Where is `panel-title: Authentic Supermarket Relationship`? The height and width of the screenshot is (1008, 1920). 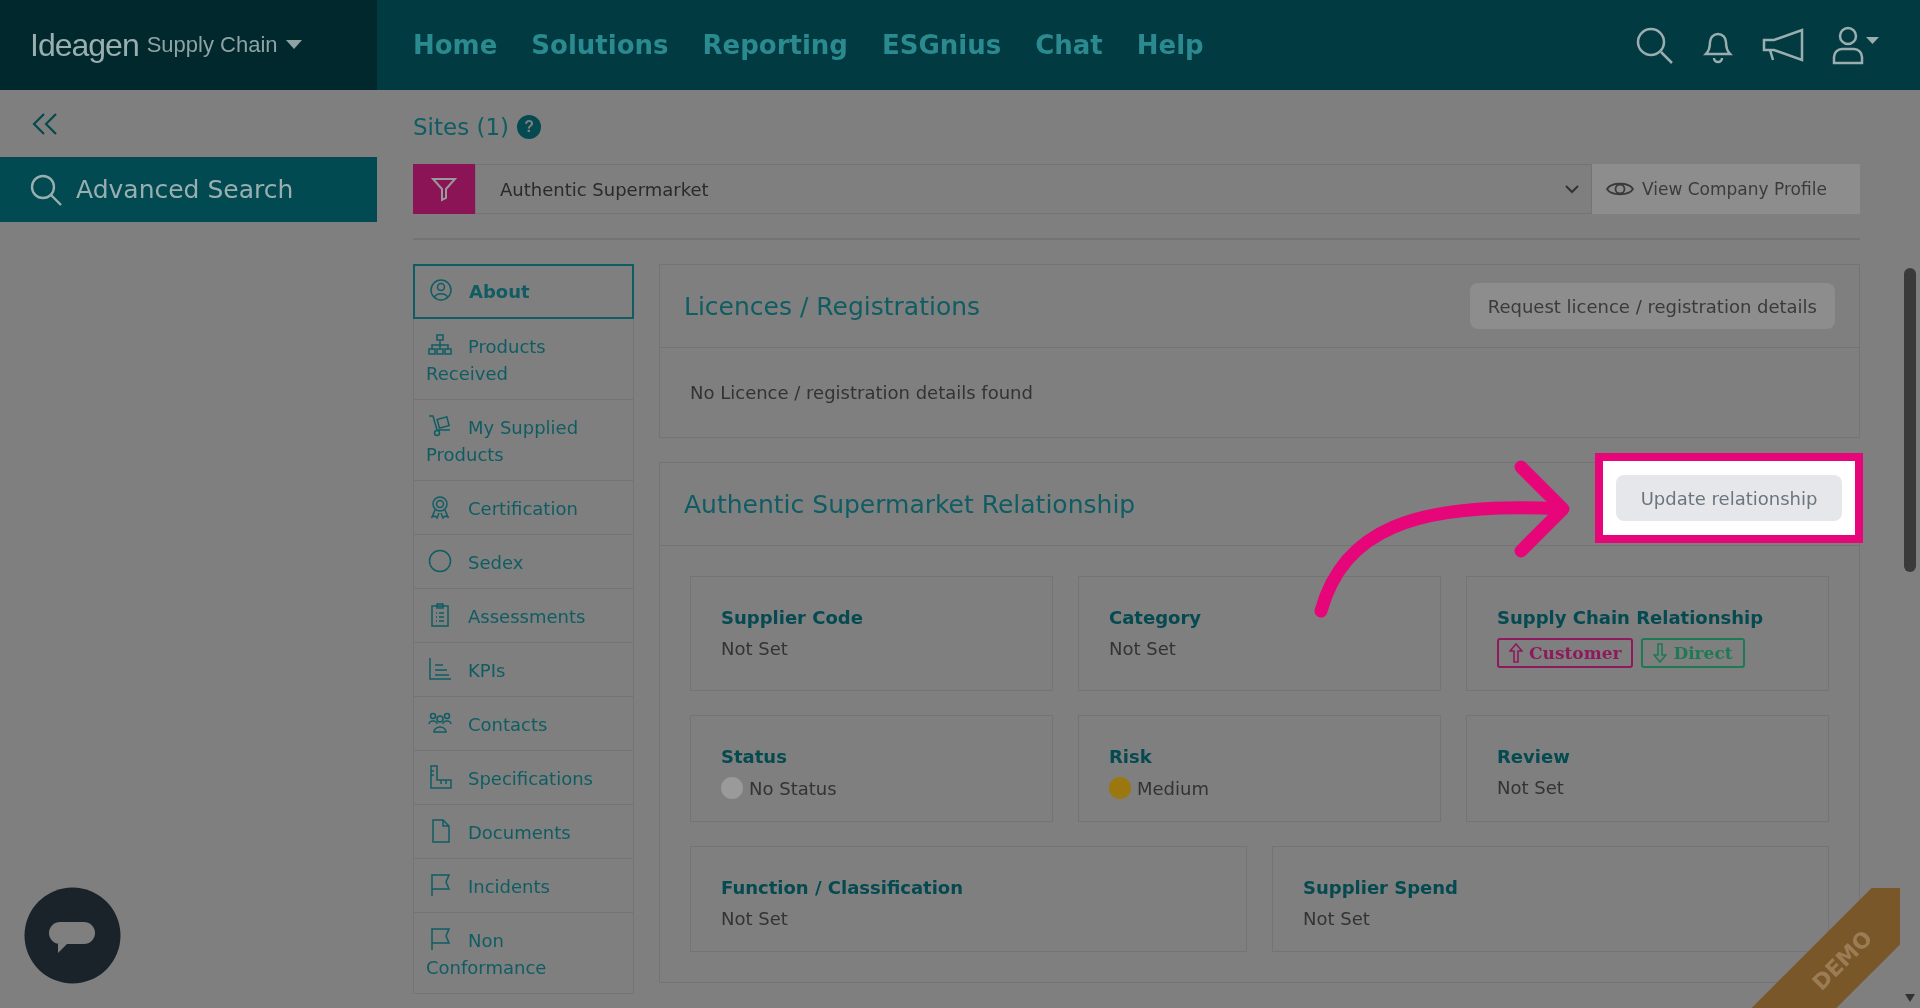
panel-title: Authentic Supermarket Relationship is located at coordinates (910, 504).